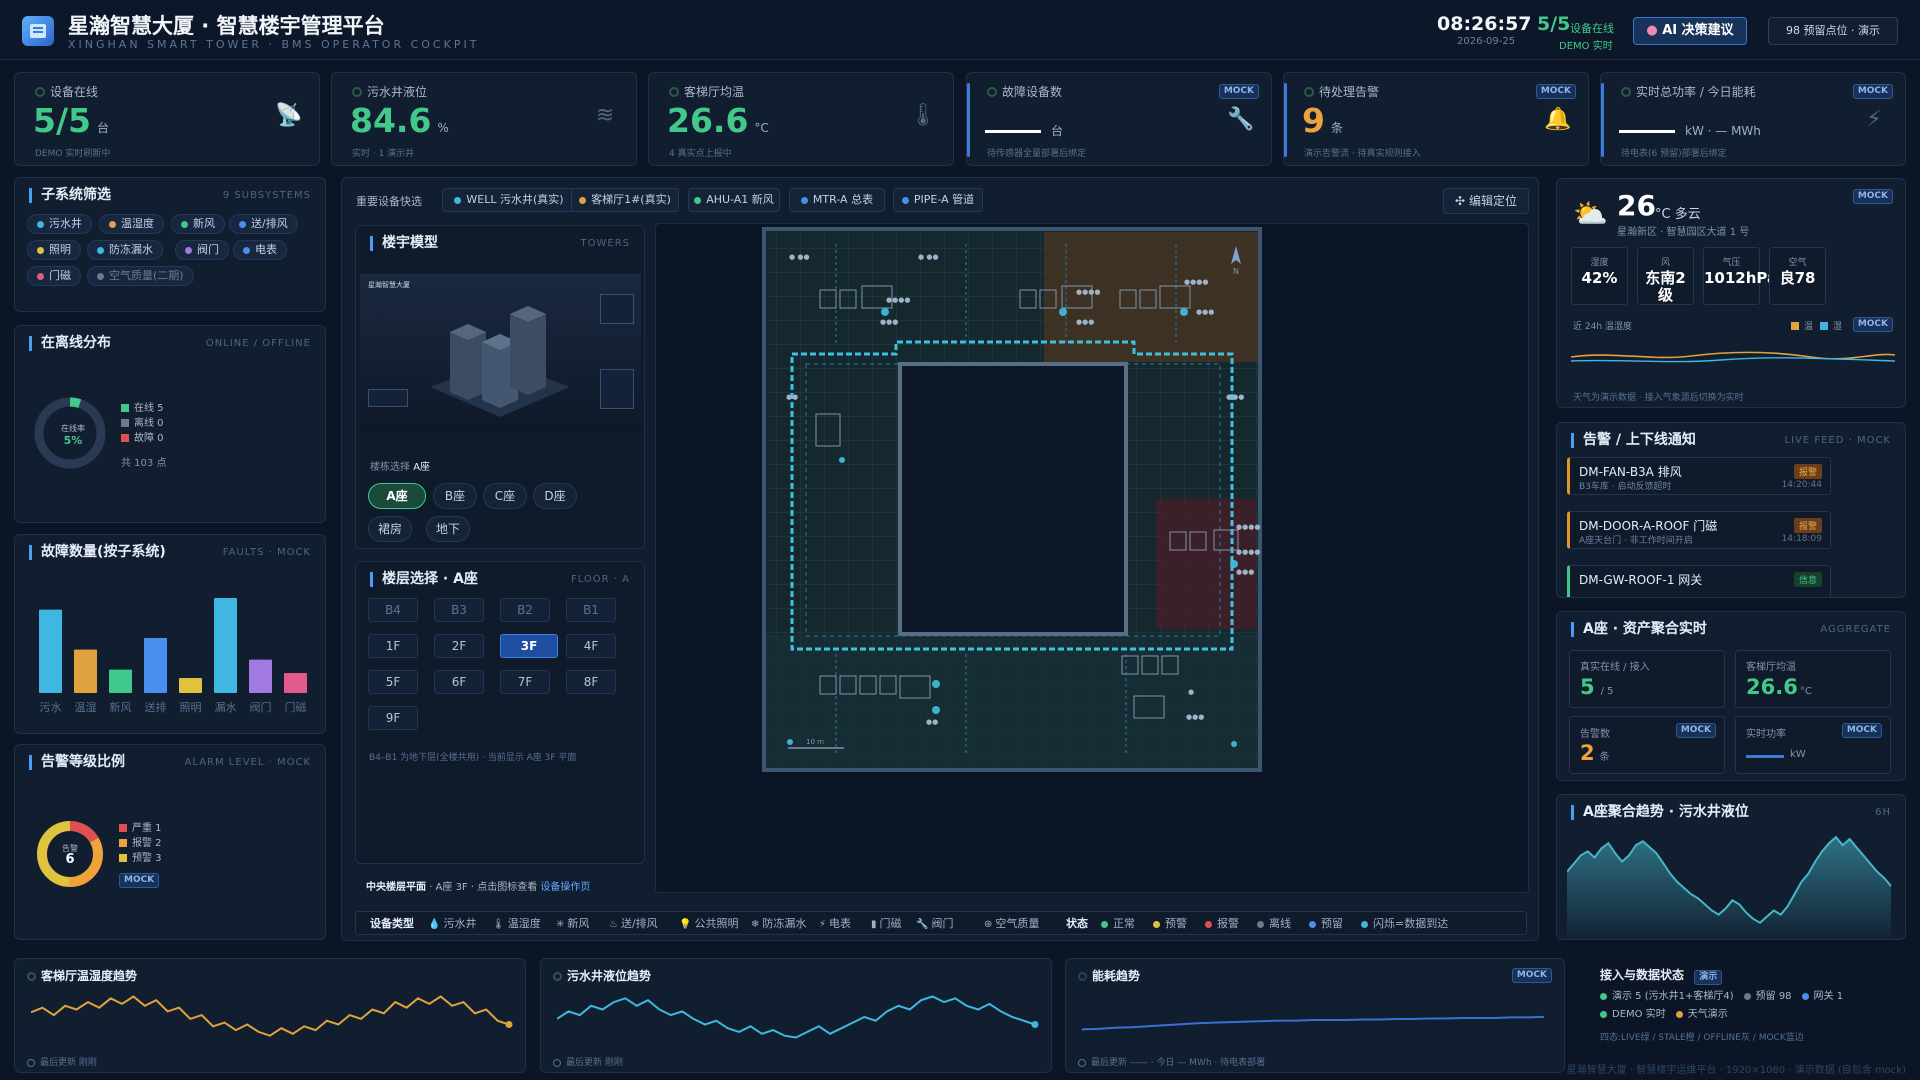 The width and height of the screenshot is (1920, 1080). What do you see at coordinates (258, 343) in the screenshot?
I see `panel-subtitle: ONLINE / OFFLINE` at bounding box center [258, 343].